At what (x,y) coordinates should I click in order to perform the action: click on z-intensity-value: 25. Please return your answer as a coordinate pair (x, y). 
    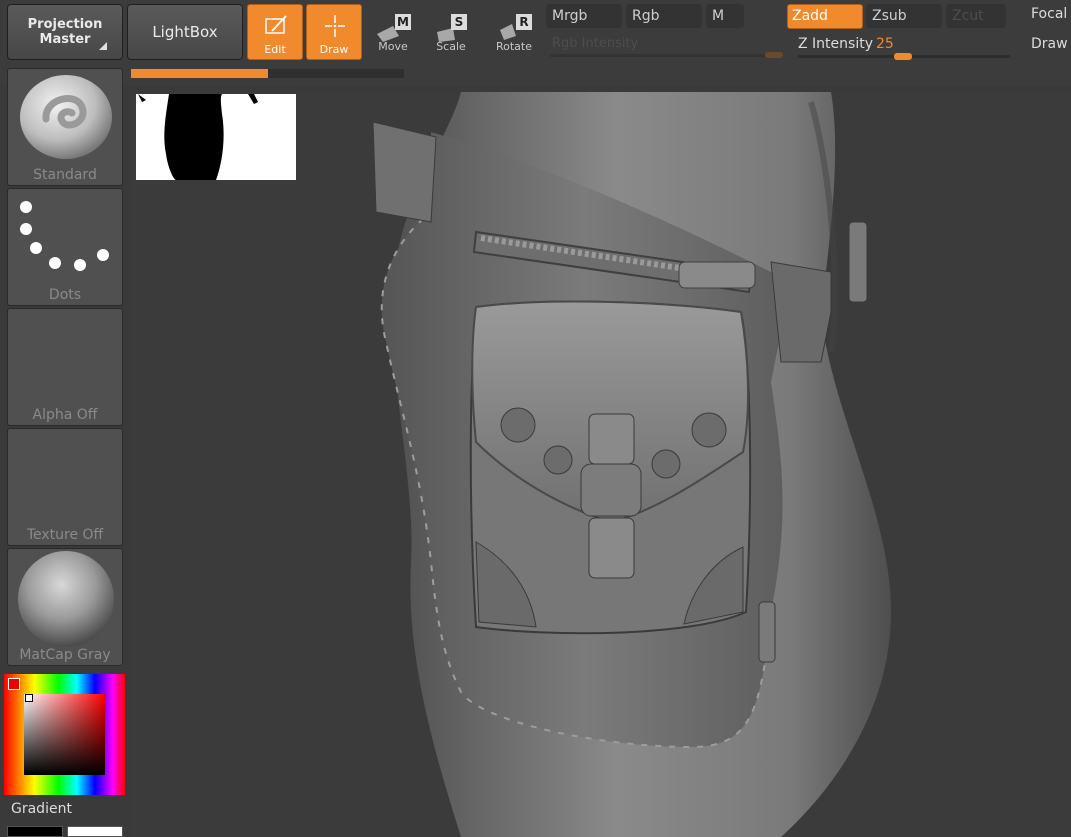
    Looking at the image, I should click on (885, 44).